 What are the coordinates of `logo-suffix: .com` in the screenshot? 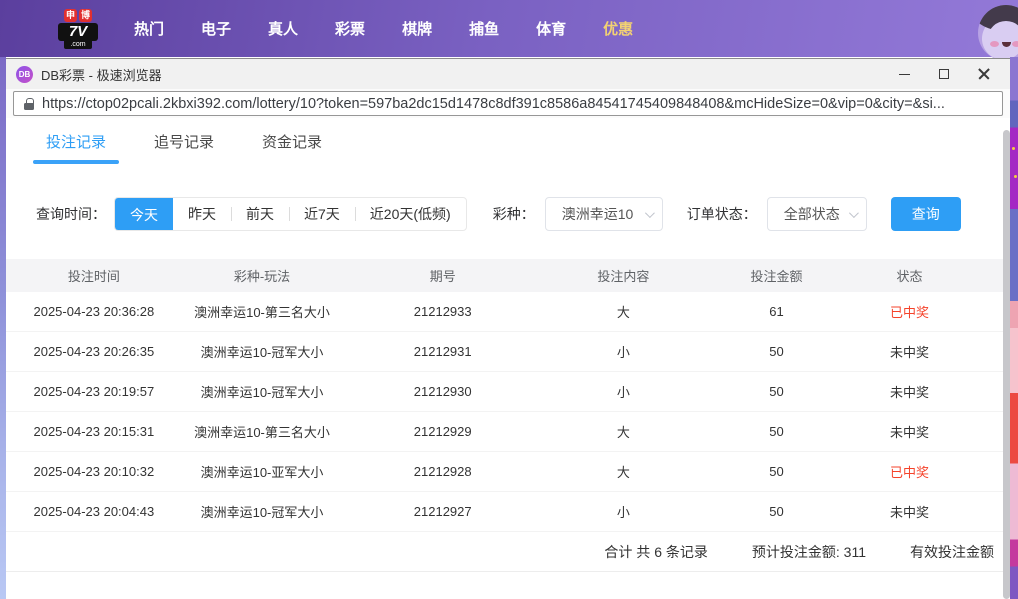 It's located at (78, 44).